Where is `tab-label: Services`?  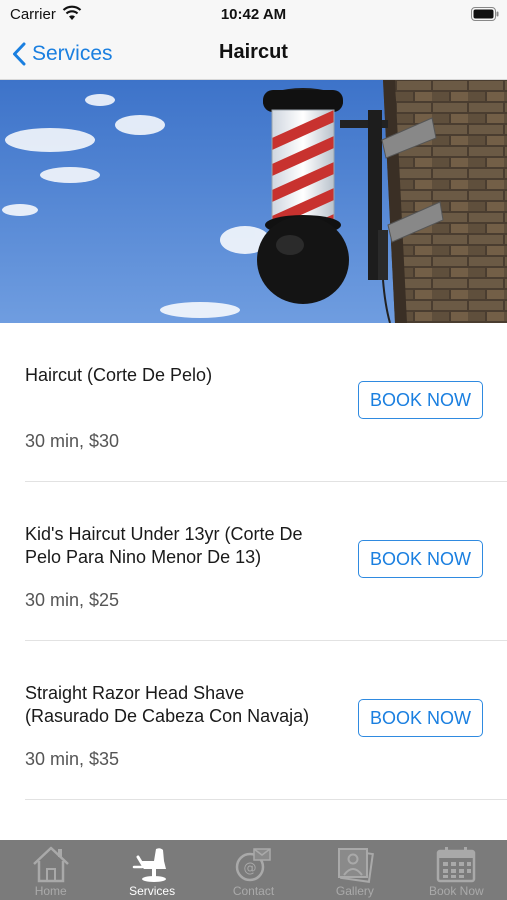 tab-label: Services is located at coordinates (152, 891).